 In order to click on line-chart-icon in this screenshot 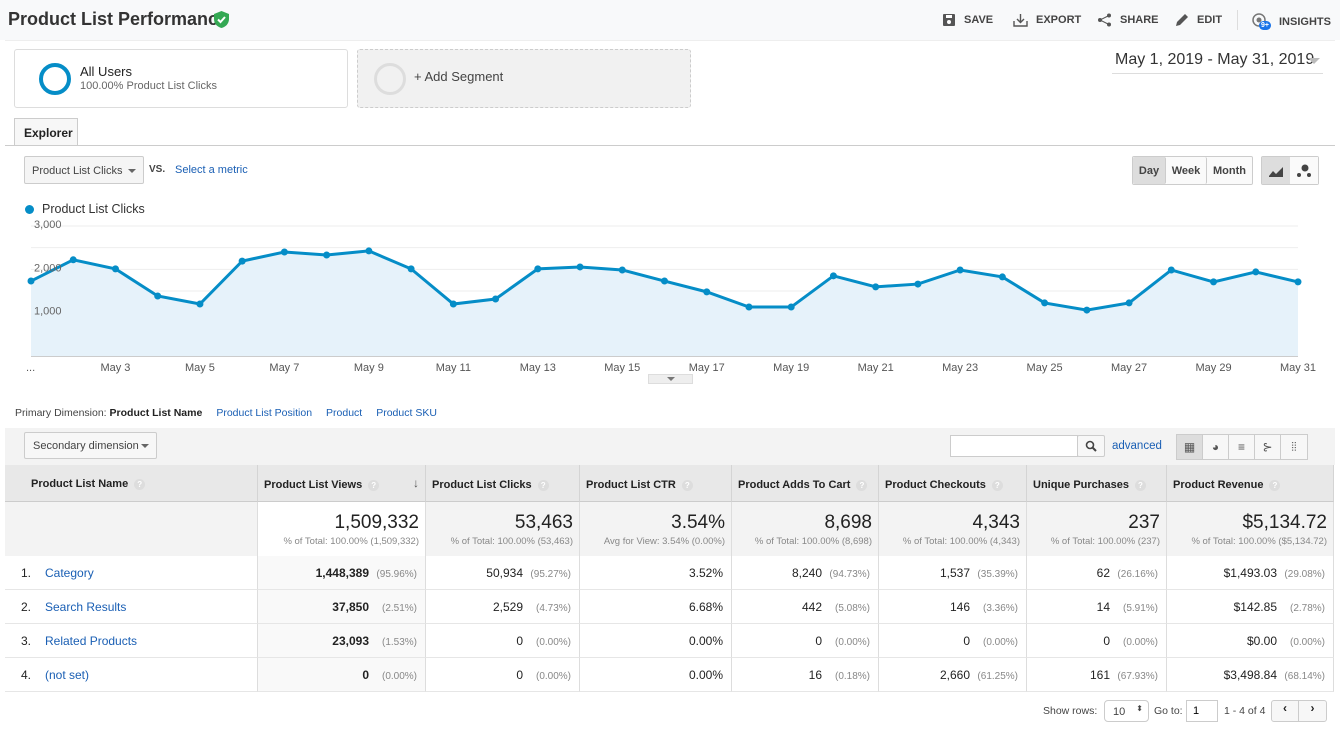, I will do `click(1276, 171)`.